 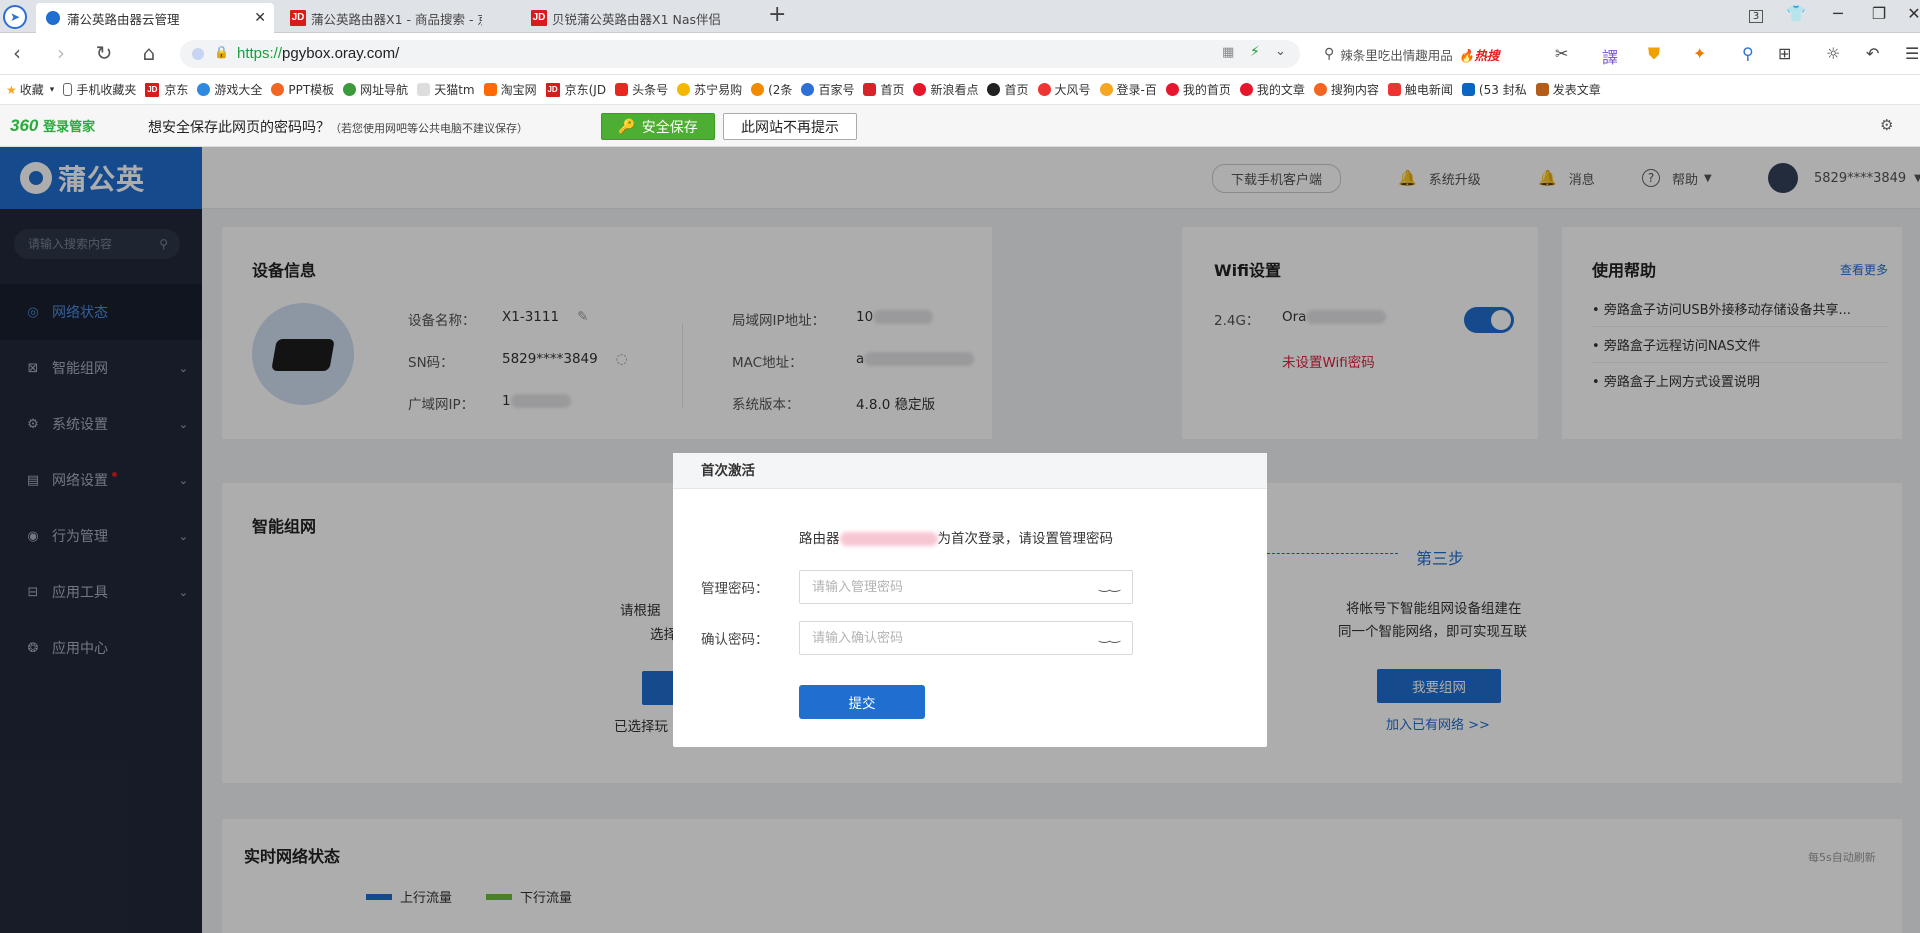 I want to click on reload-icon: ↻, so click(x=104, y=53).